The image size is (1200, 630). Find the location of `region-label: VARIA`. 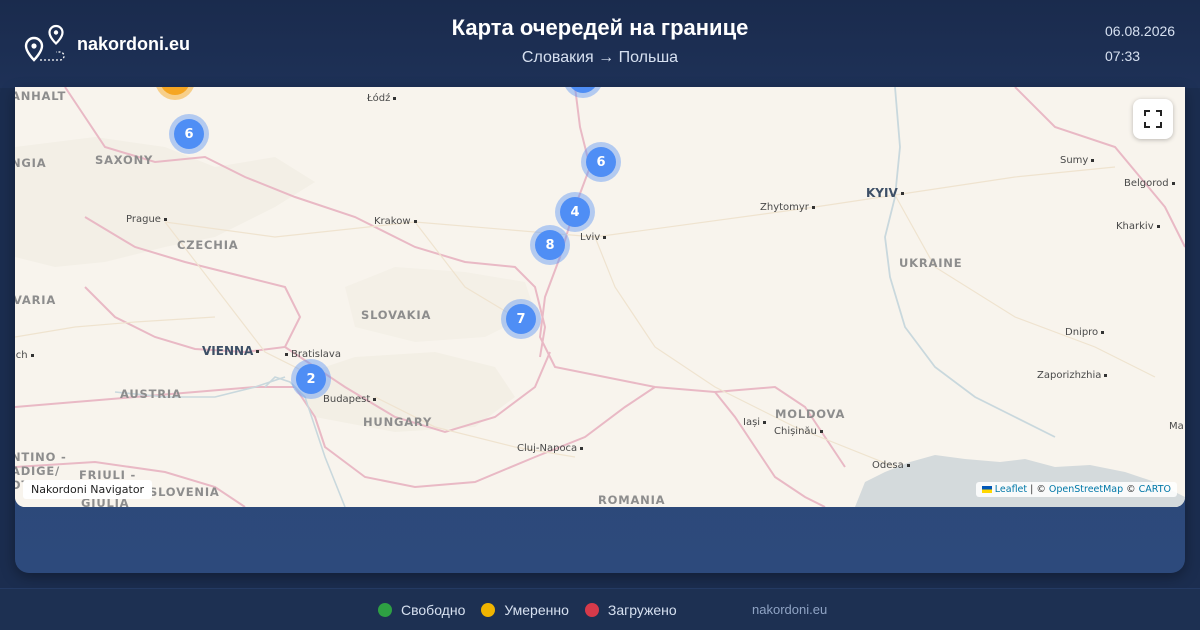

region-label: VARIA is located at coordinates (36, 300).